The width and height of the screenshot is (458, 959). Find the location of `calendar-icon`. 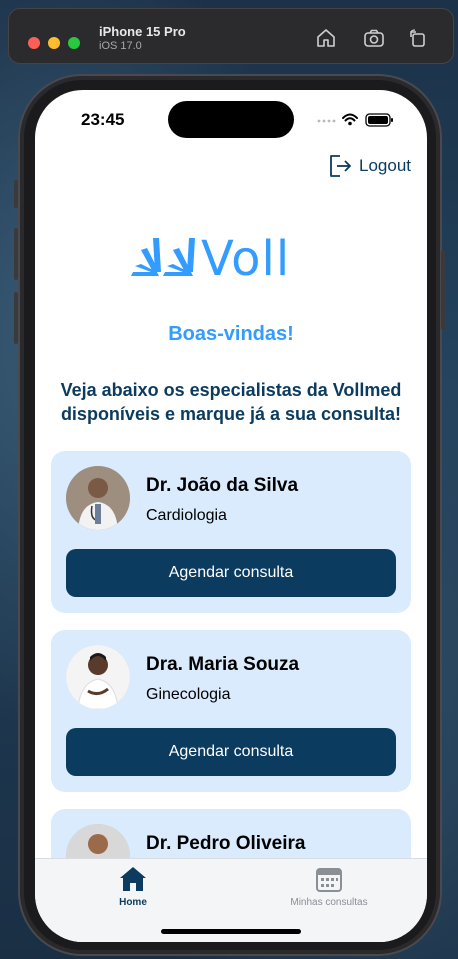

calendar-icon is located at coordinates (329, 880).